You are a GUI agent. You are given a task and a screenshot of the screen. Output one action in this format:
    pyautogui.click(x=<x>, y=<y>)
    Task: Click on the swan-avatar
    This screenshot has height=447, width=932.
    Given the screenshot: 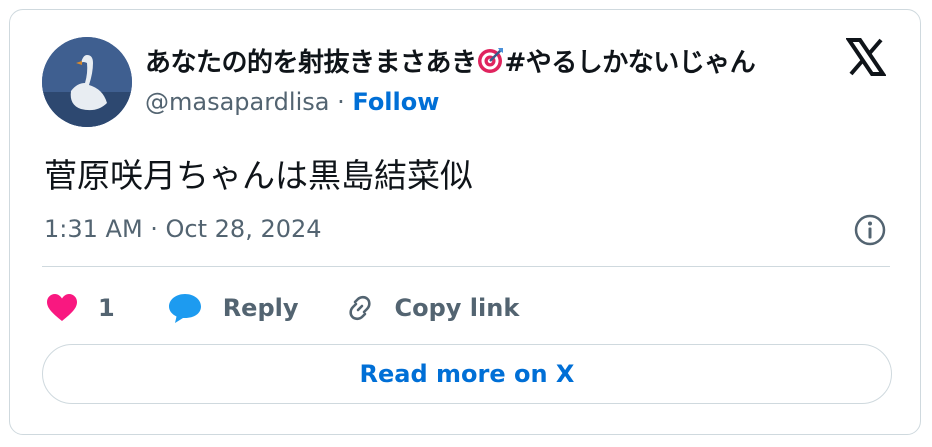 What is the action you would take?
    pyautogui.click(x=87, y=82)
    